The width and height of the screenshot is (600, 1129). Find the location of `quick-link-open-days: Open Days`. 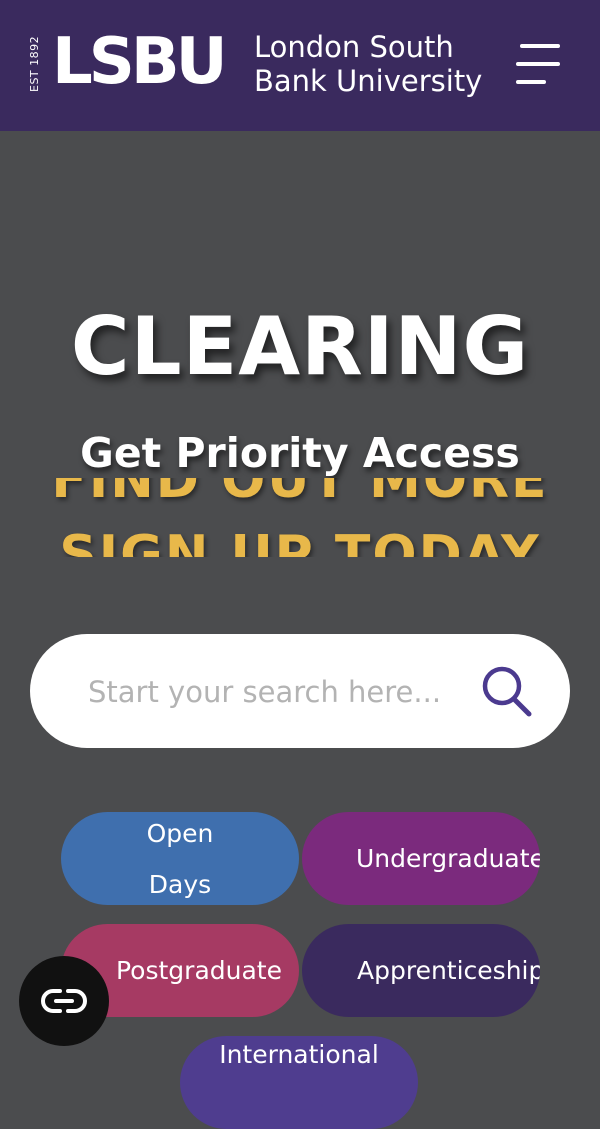

quick-link-open-days: Open Days is located at coordinates (180, 858).